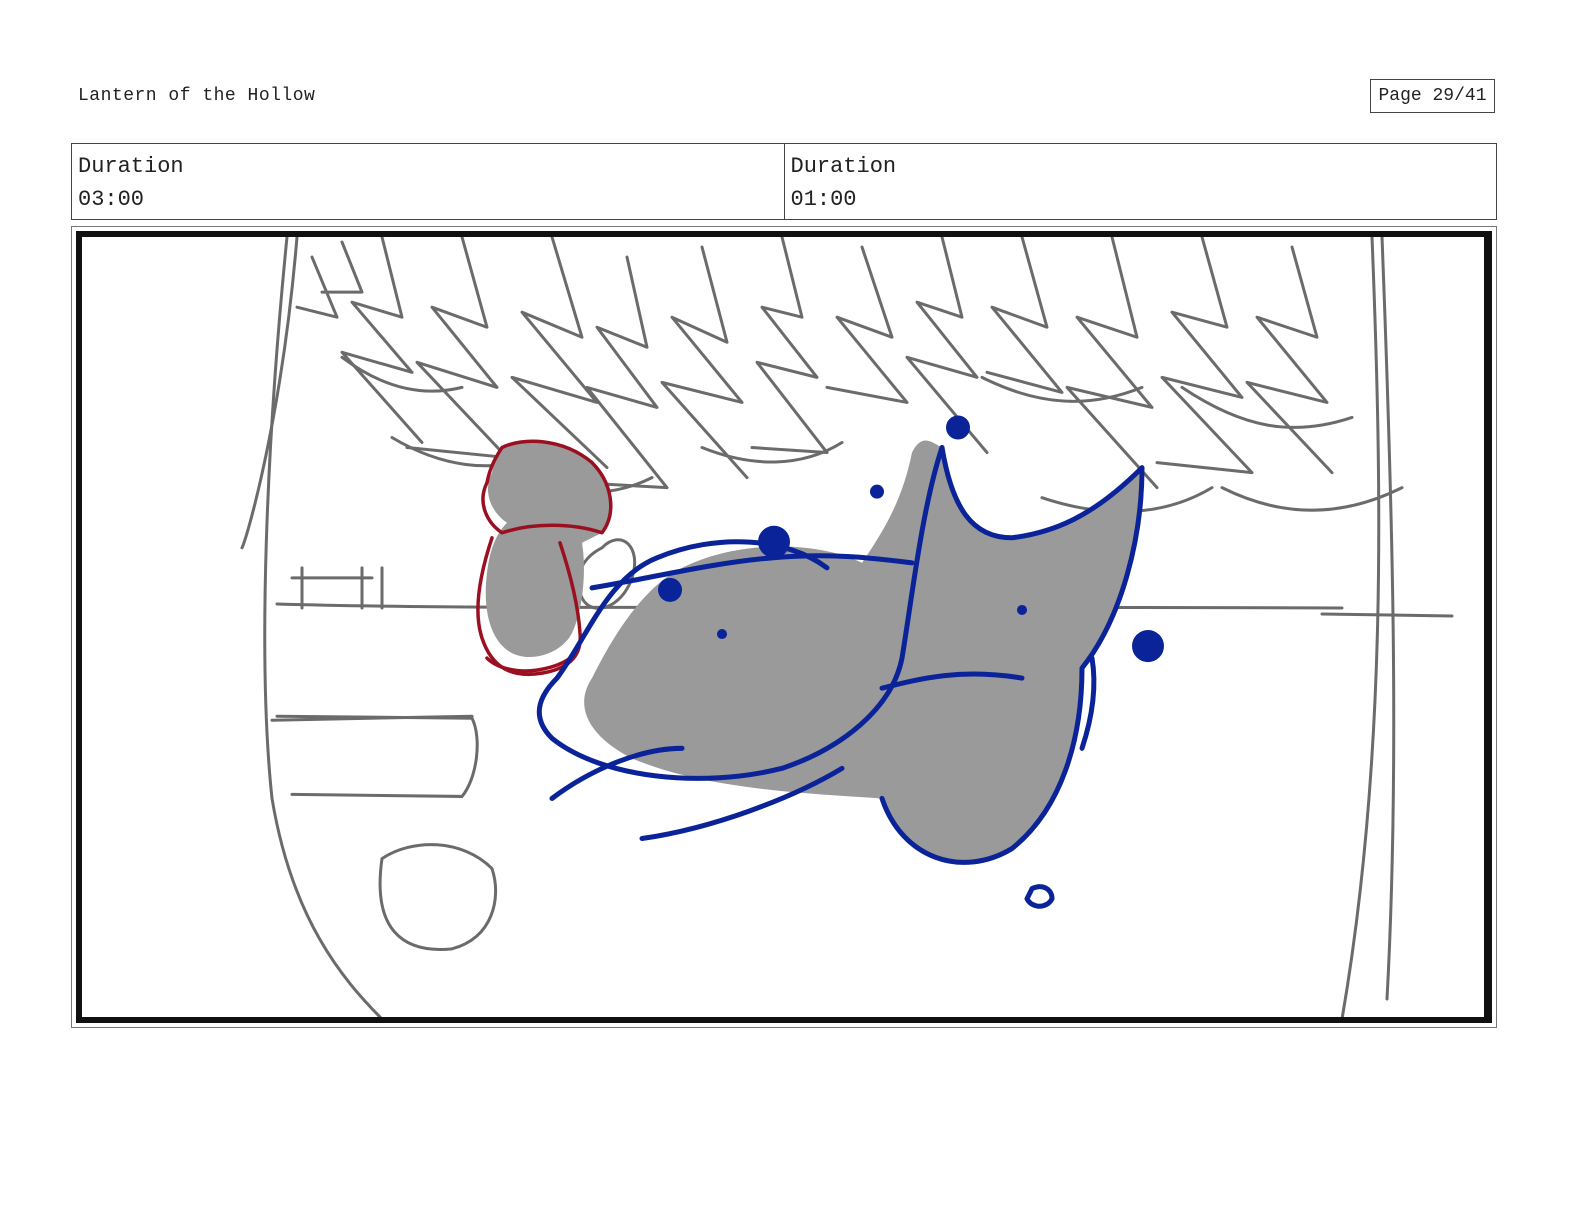 Image resolution: width=1584 pixels, height=1224 pixels. Describe the element at coordinates (544, 558) in the screenshot. I see `girl-figure` at that location.